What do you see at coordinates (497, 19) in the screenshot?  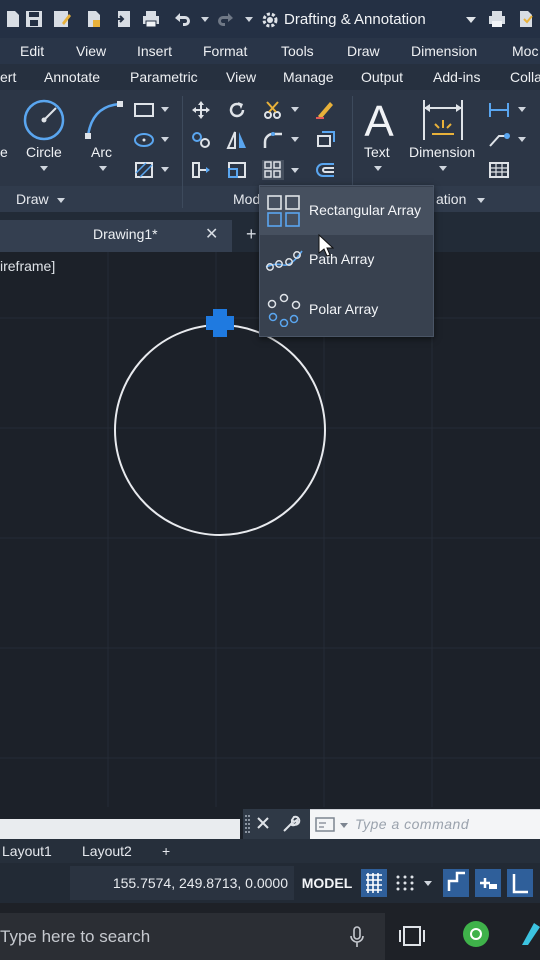 I see `plot-icon` at bounding box center [497, 19].